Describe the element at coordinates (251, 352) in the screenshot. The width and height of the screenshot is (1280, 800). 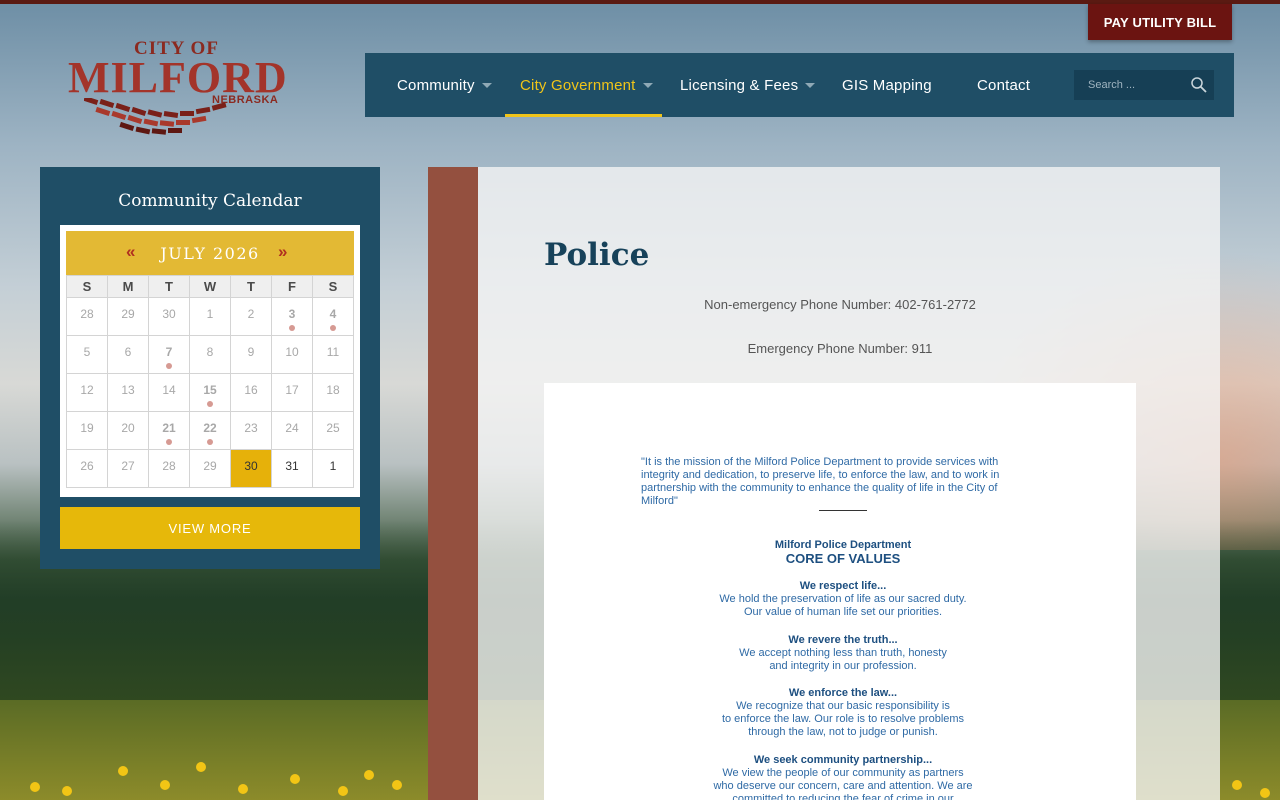
I see `calendar-day-number: 9` at that location.